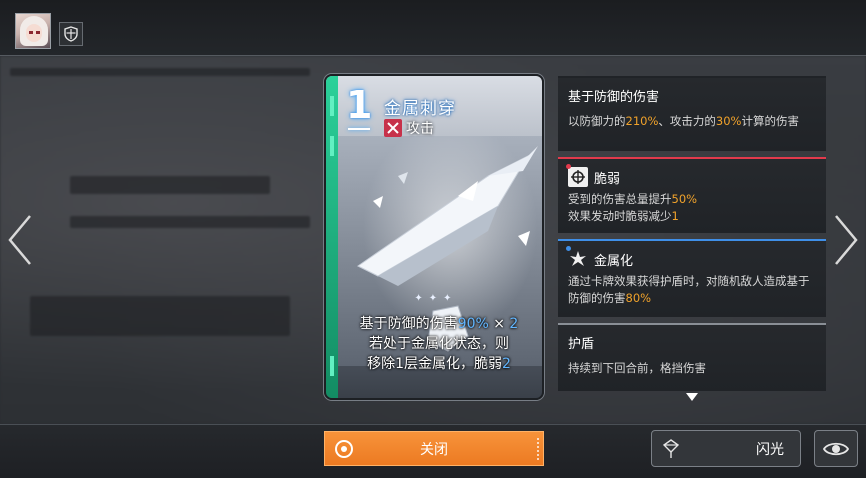 The image size is (866, 478). I want to click on card-rarity-stripe, so click(332, 237).